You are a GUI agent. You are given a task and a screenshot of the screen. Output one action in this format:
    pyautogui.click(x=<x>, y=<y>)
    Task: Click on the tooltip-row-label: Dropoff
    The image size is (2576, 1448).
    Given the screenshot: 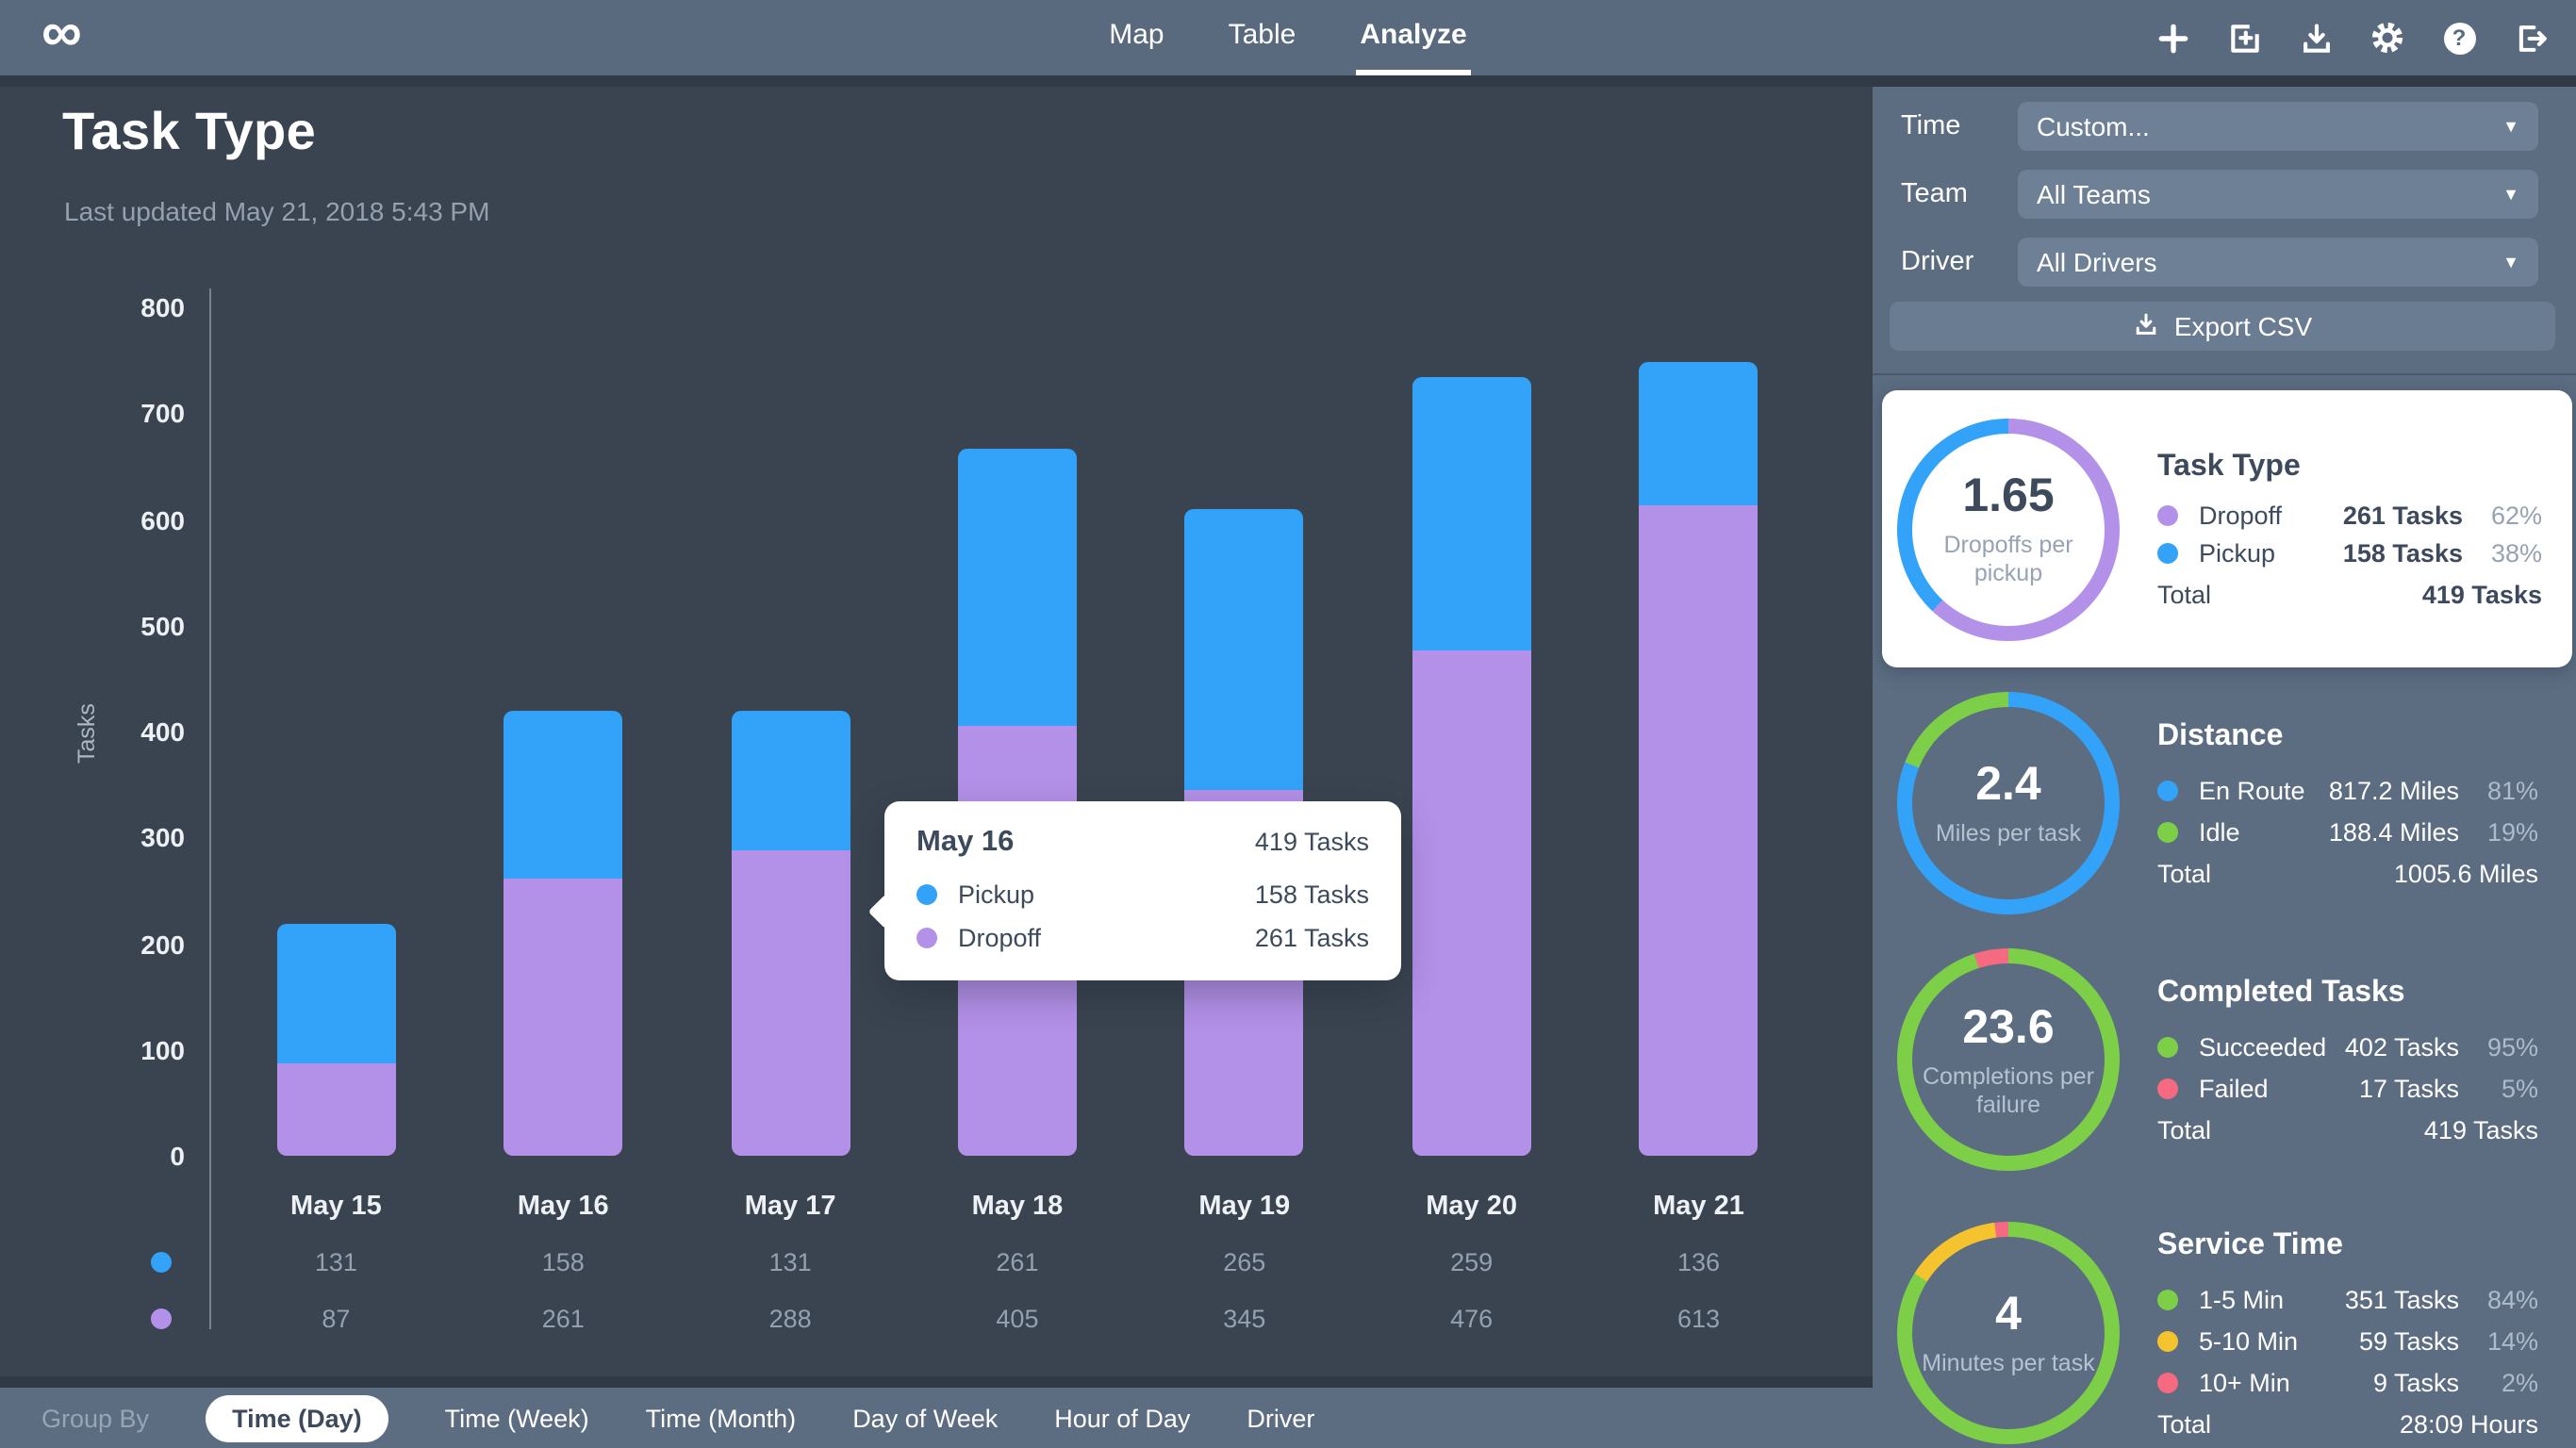 What is the action you would take?
    pyautogui.click(x=1000, y=938)
    